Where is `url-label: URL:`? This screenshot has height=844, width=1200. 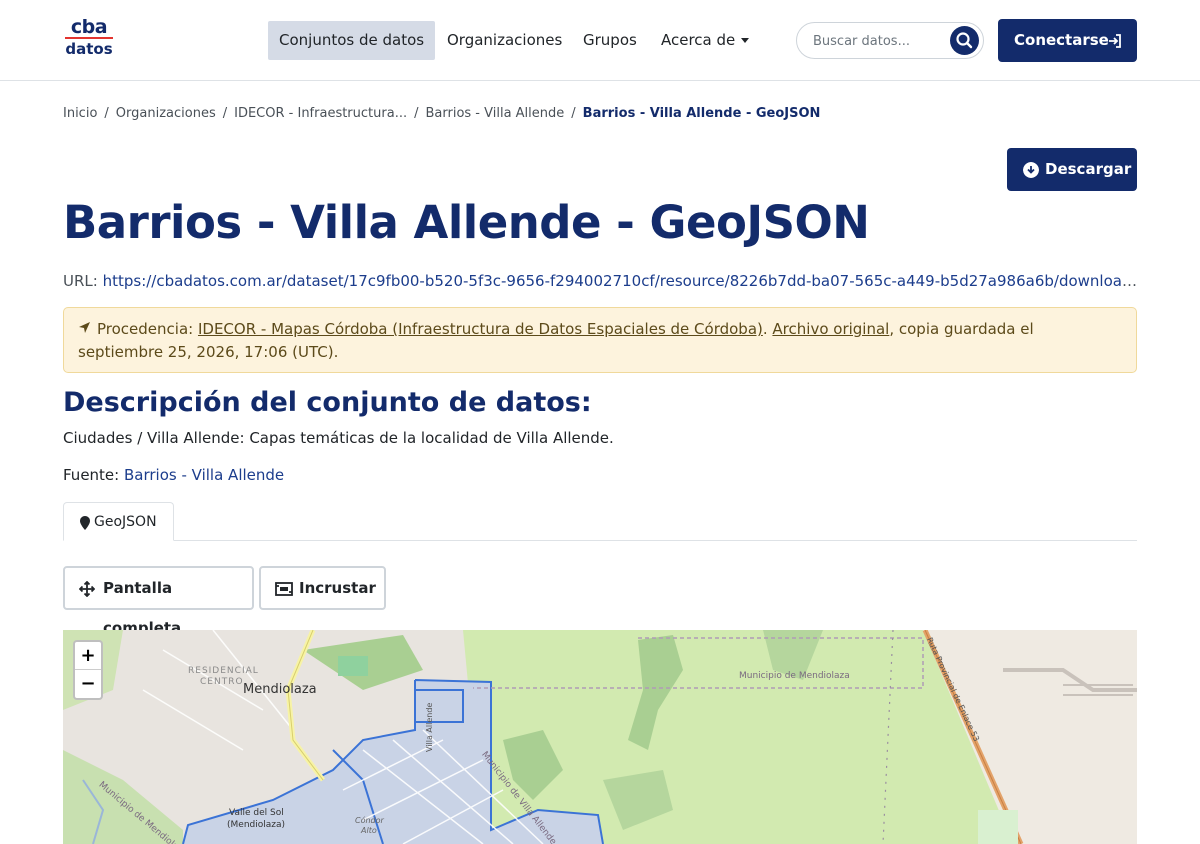 url-label: URL: is located at coordinates (80, 281).